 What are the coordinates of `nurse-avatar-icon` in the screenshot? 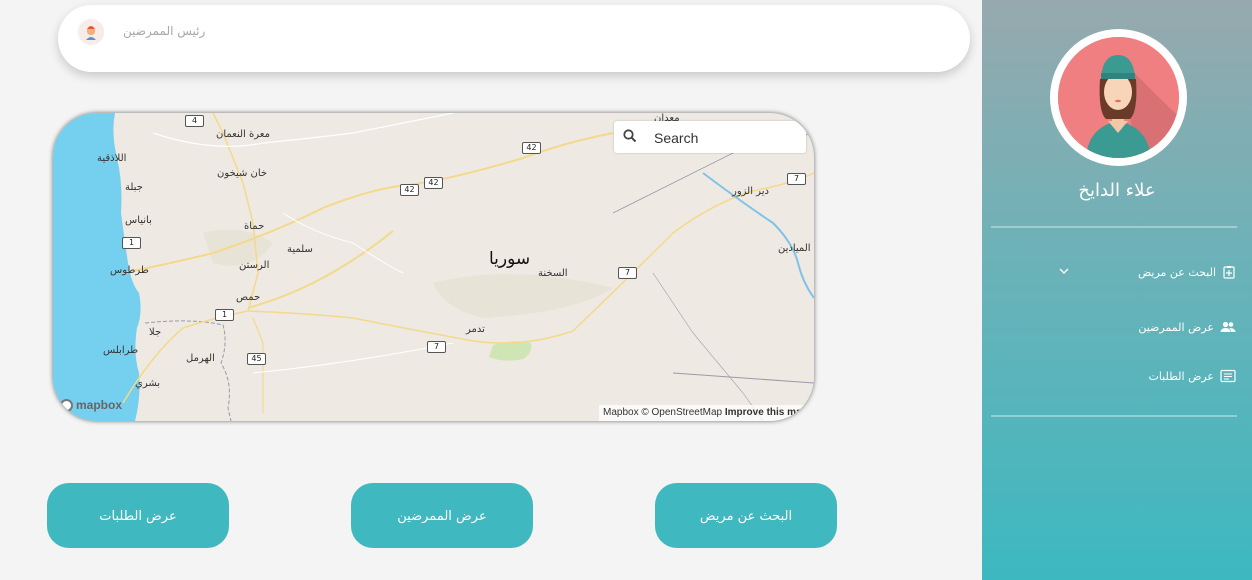 It's located at (91, 32).